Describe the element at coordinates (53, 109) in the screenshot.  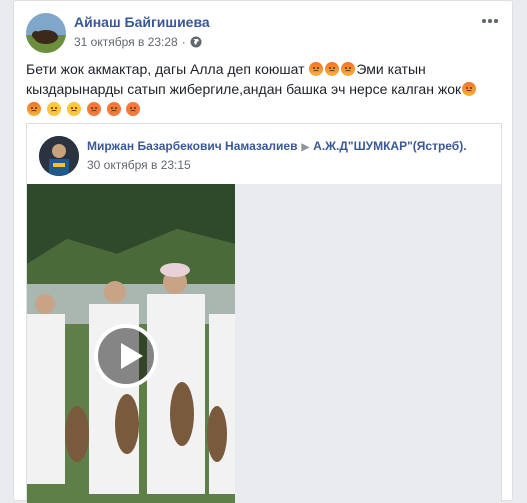
I see `steam-emoji-icon` at that location.